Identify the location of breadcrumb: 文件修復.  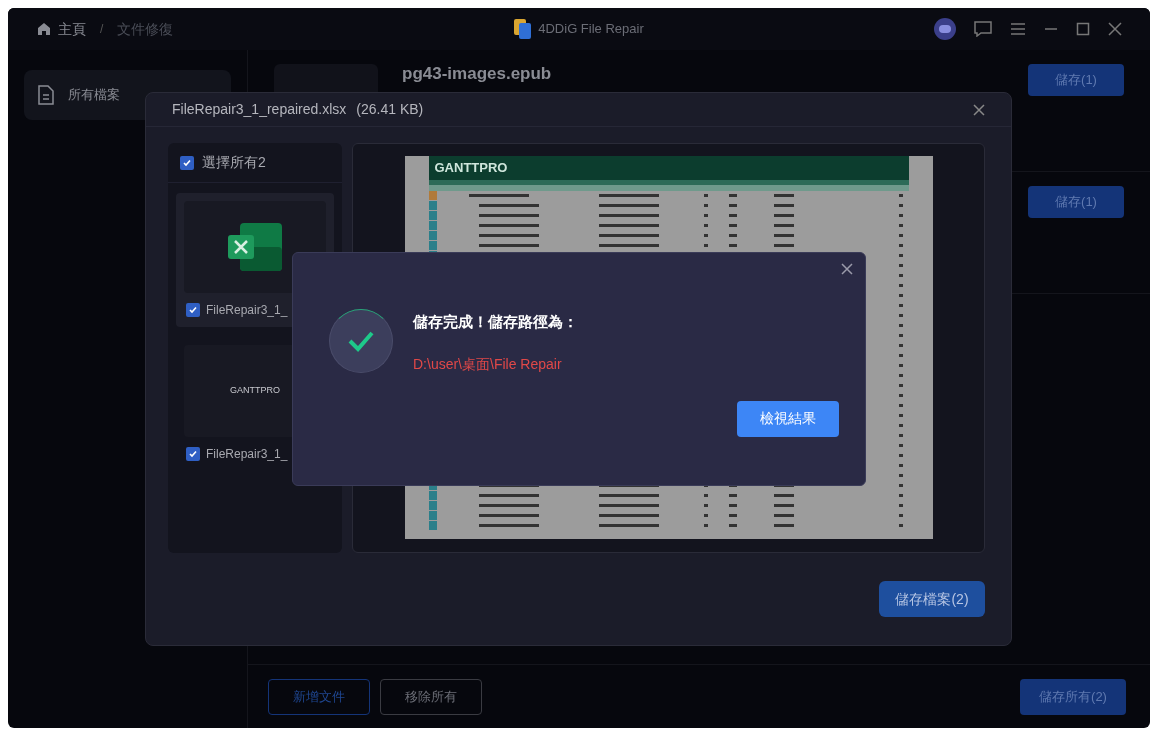
(145, 29).